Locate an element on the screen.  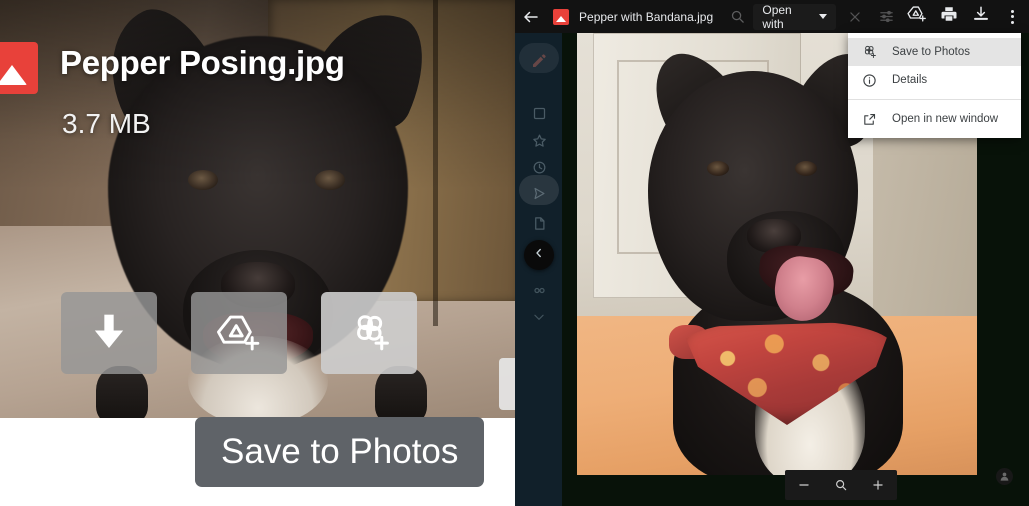
preview-action-bar is located at coordinates (239, 333).